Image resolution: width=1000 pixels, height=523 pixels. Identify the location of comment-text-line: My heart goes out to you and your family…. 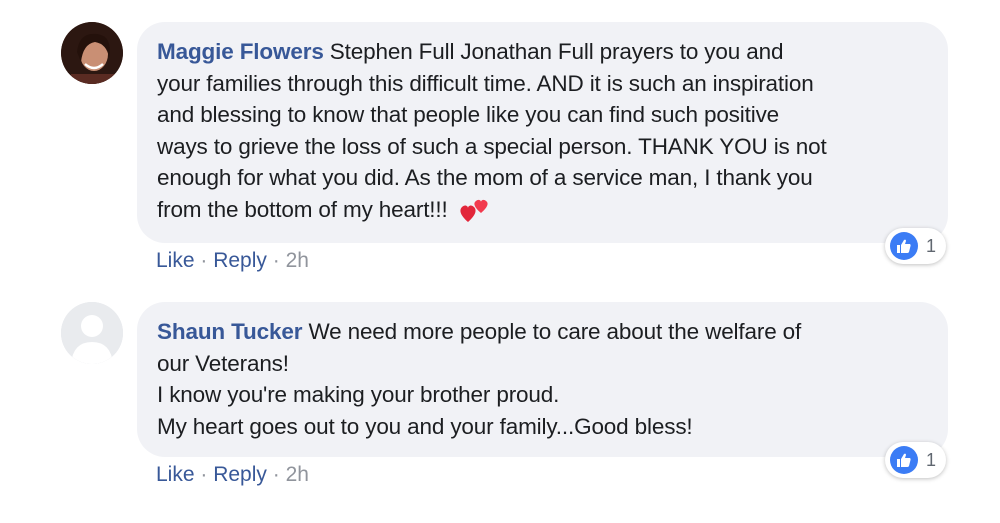
(425, 426).